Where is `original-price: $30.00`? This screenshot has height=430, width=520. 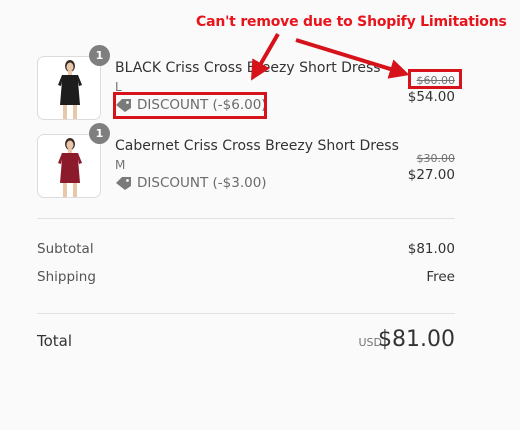 original-price: $30.00 is located at coordinates (436, 158).